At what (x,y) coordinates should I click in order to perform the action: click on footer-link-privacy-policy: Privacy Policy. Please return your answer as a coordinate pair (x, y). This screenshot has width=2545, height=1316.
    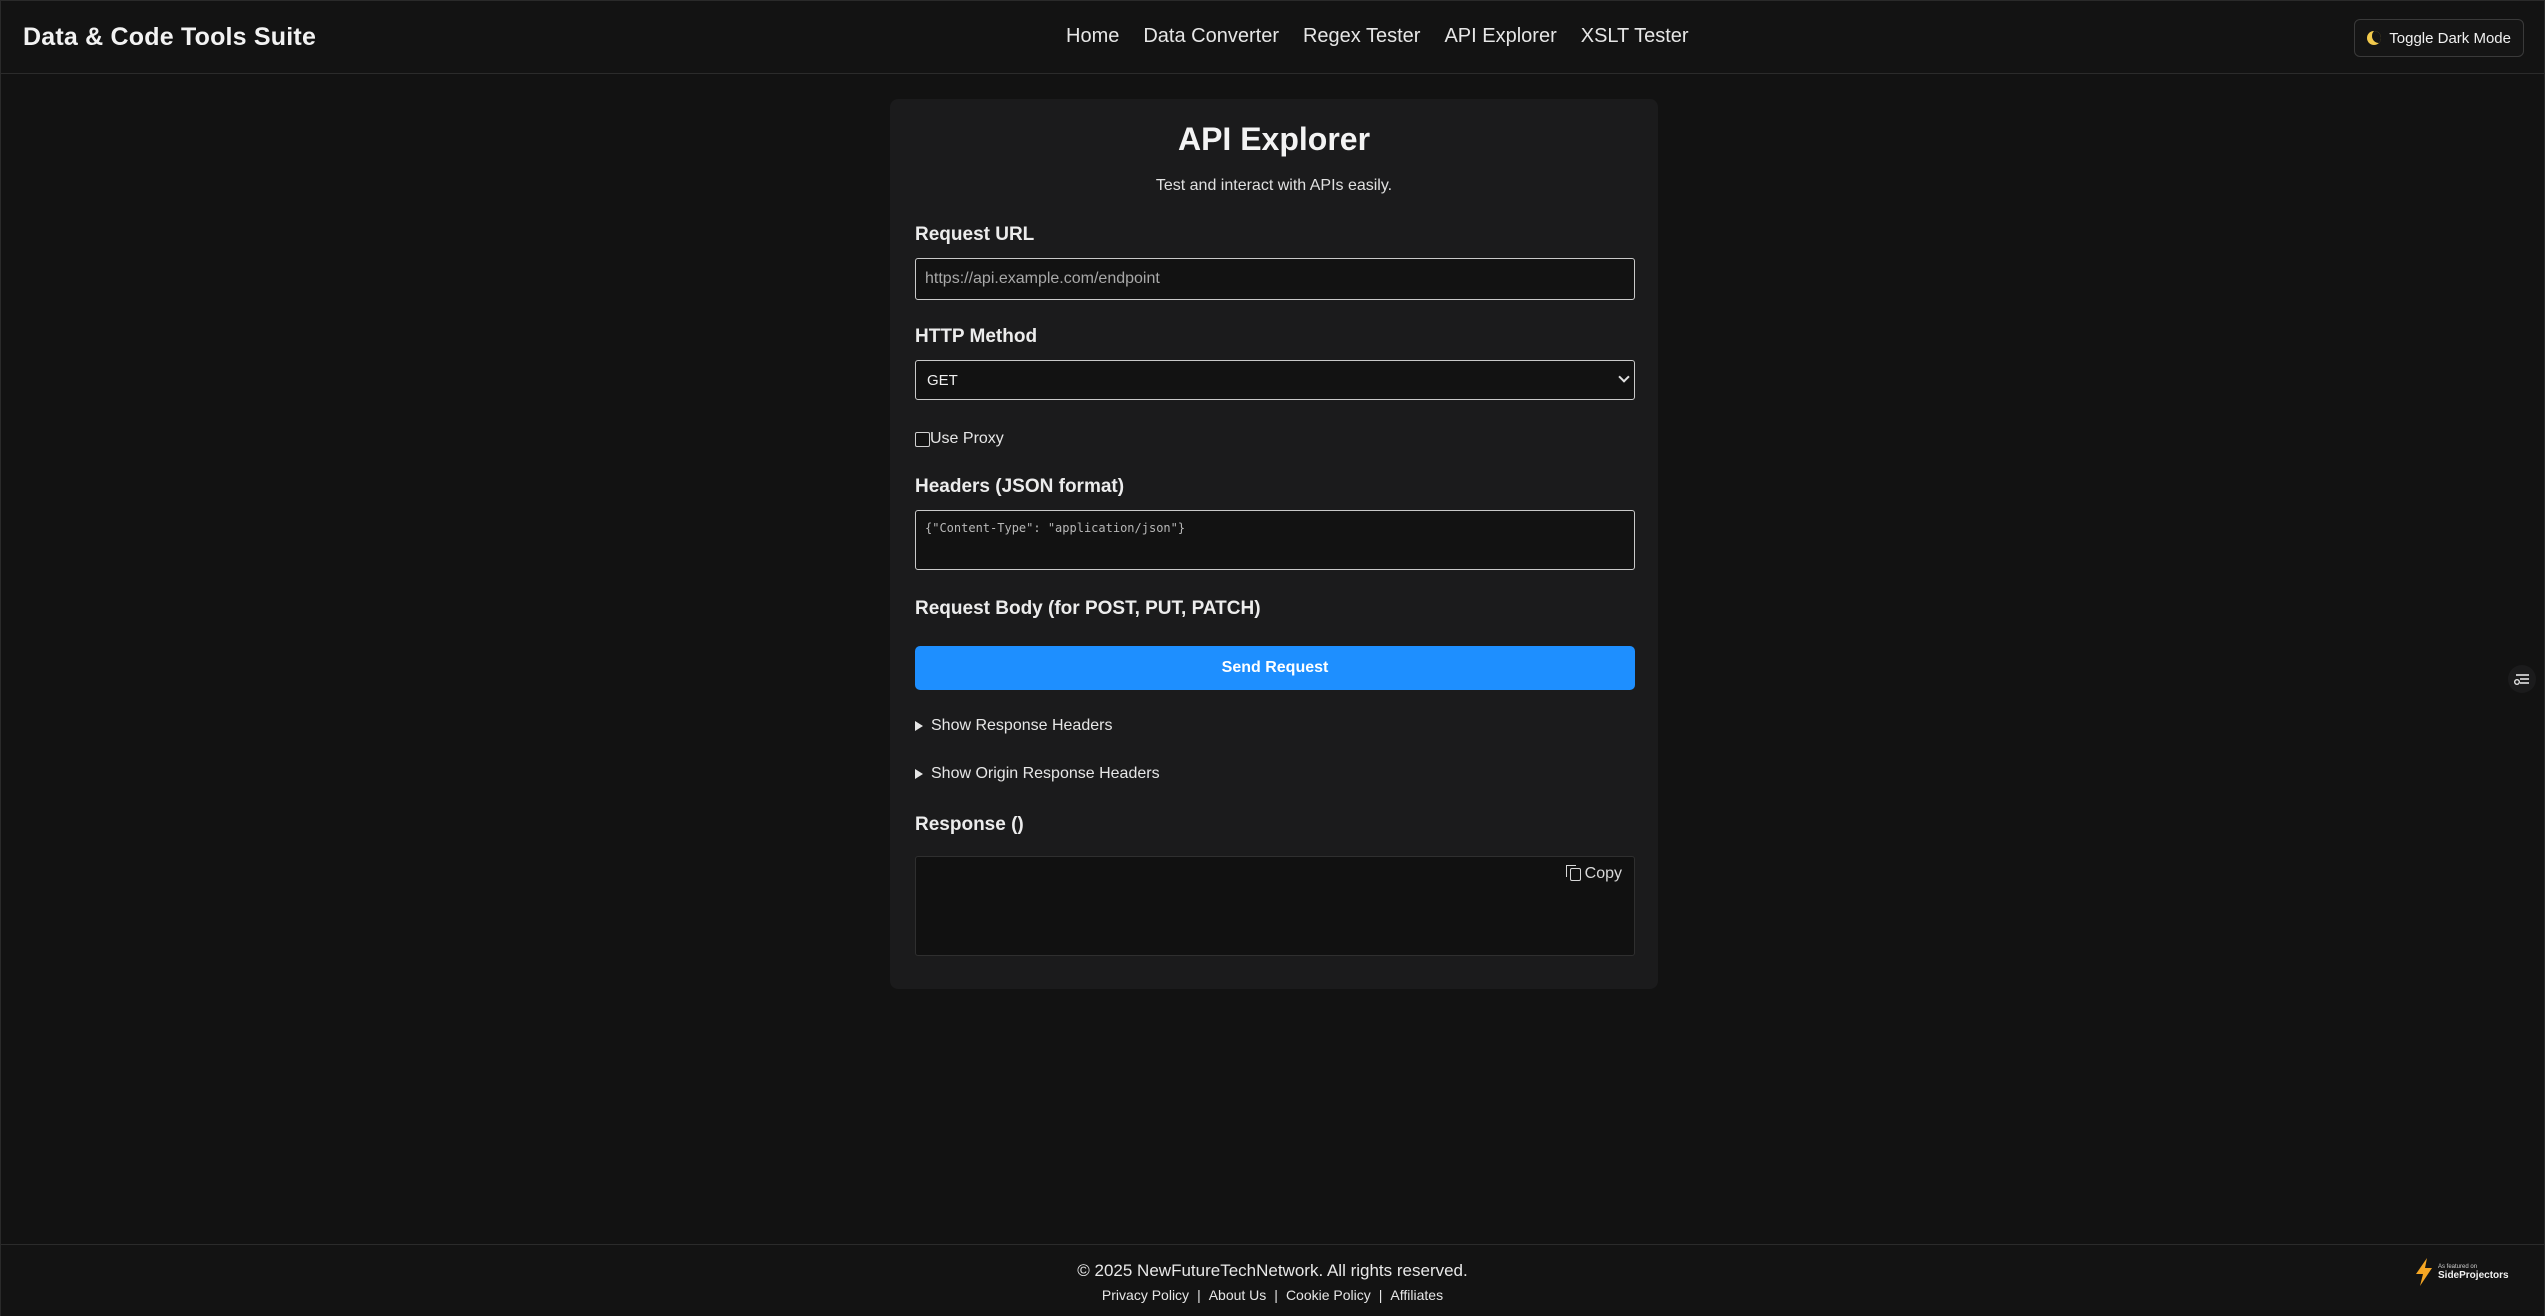
    Looking at the image, I should click on (1145, 1295).